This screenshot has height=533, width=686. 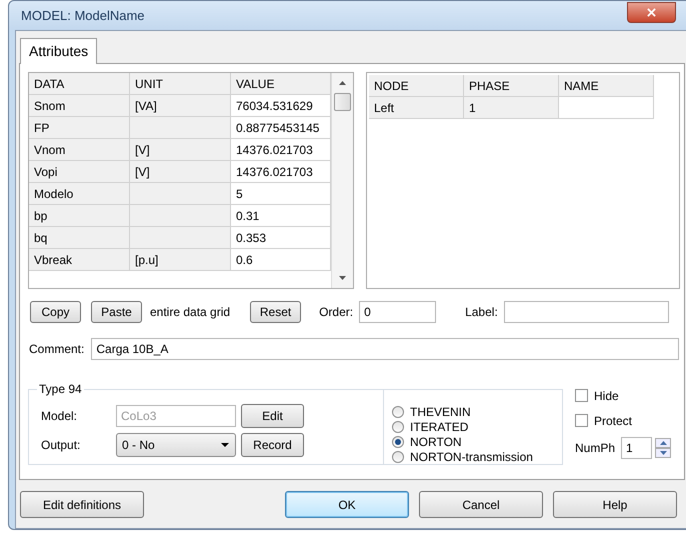 What do you see at coordinates (225, 445) in the screenshot?
I see `dropdown-arrow-icon` at bounding box center [225, 445].